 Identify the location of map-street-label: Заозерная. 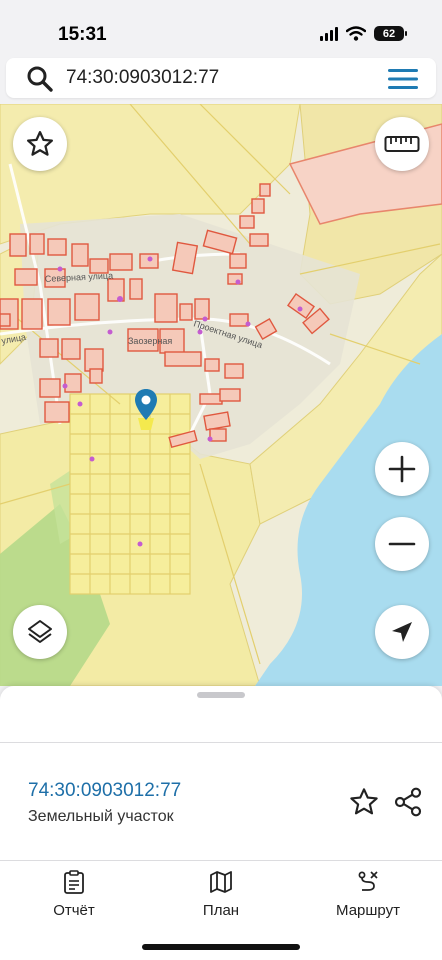
(150, 341).